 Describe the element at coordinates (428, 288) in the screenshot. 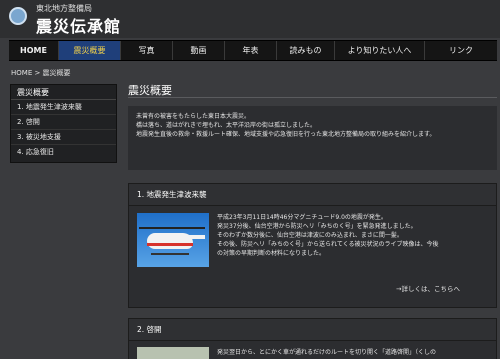

I see `details-link: →詳しくは、こちらへ` at that location.